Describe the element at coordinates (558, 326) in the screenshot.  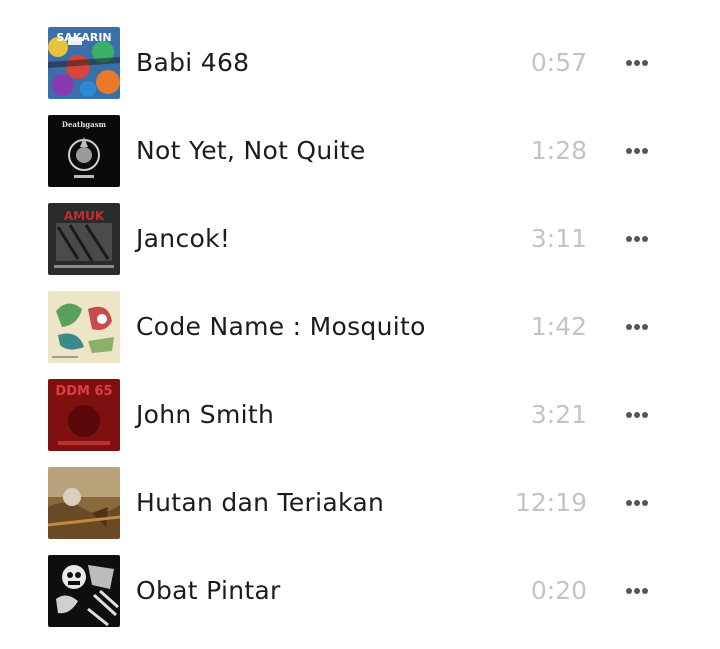
I see `track-duration: 1:42` at that location.